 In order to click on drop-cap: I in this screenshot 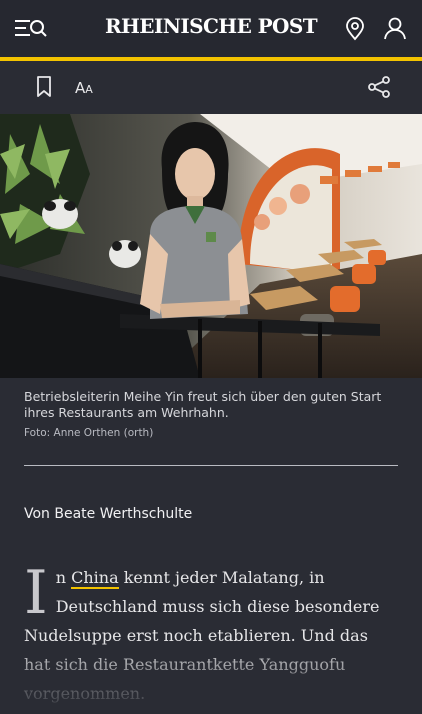, I will do `click(36, 593)`.